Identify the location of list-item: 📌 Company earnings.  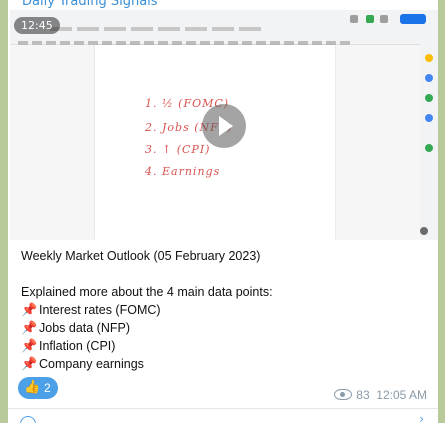
(82, 363).